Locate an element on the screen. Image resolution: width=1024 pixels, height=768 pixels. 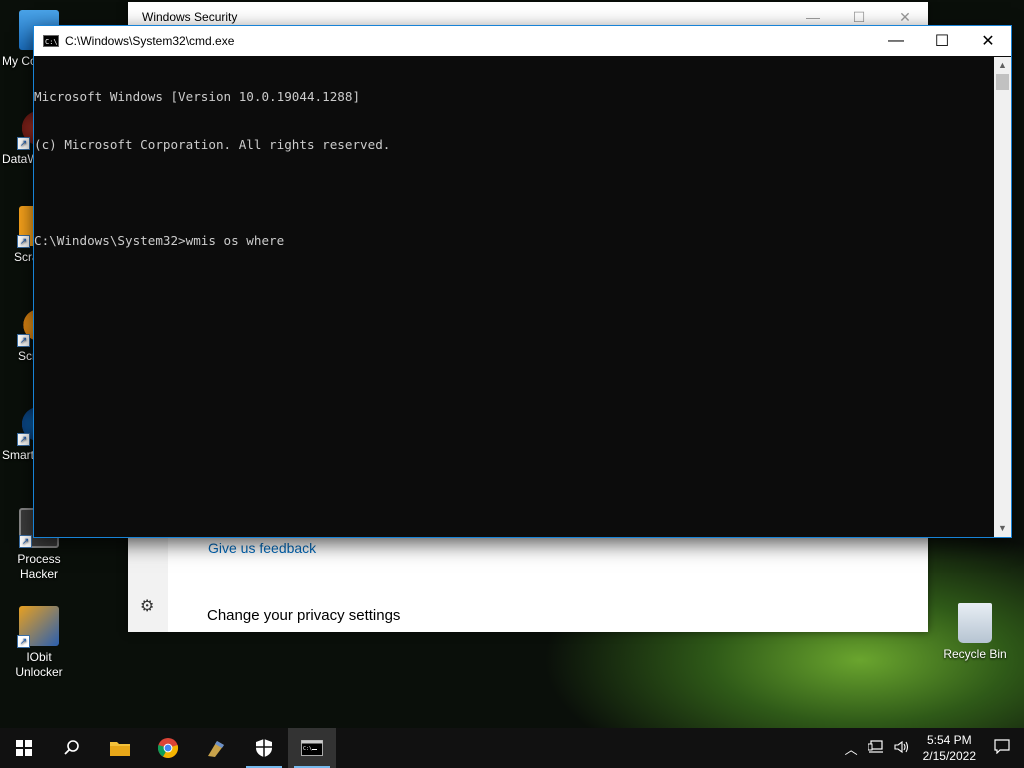
cmd-scrollbar: ▲ ▼ is located at coordinates (1002, 297).